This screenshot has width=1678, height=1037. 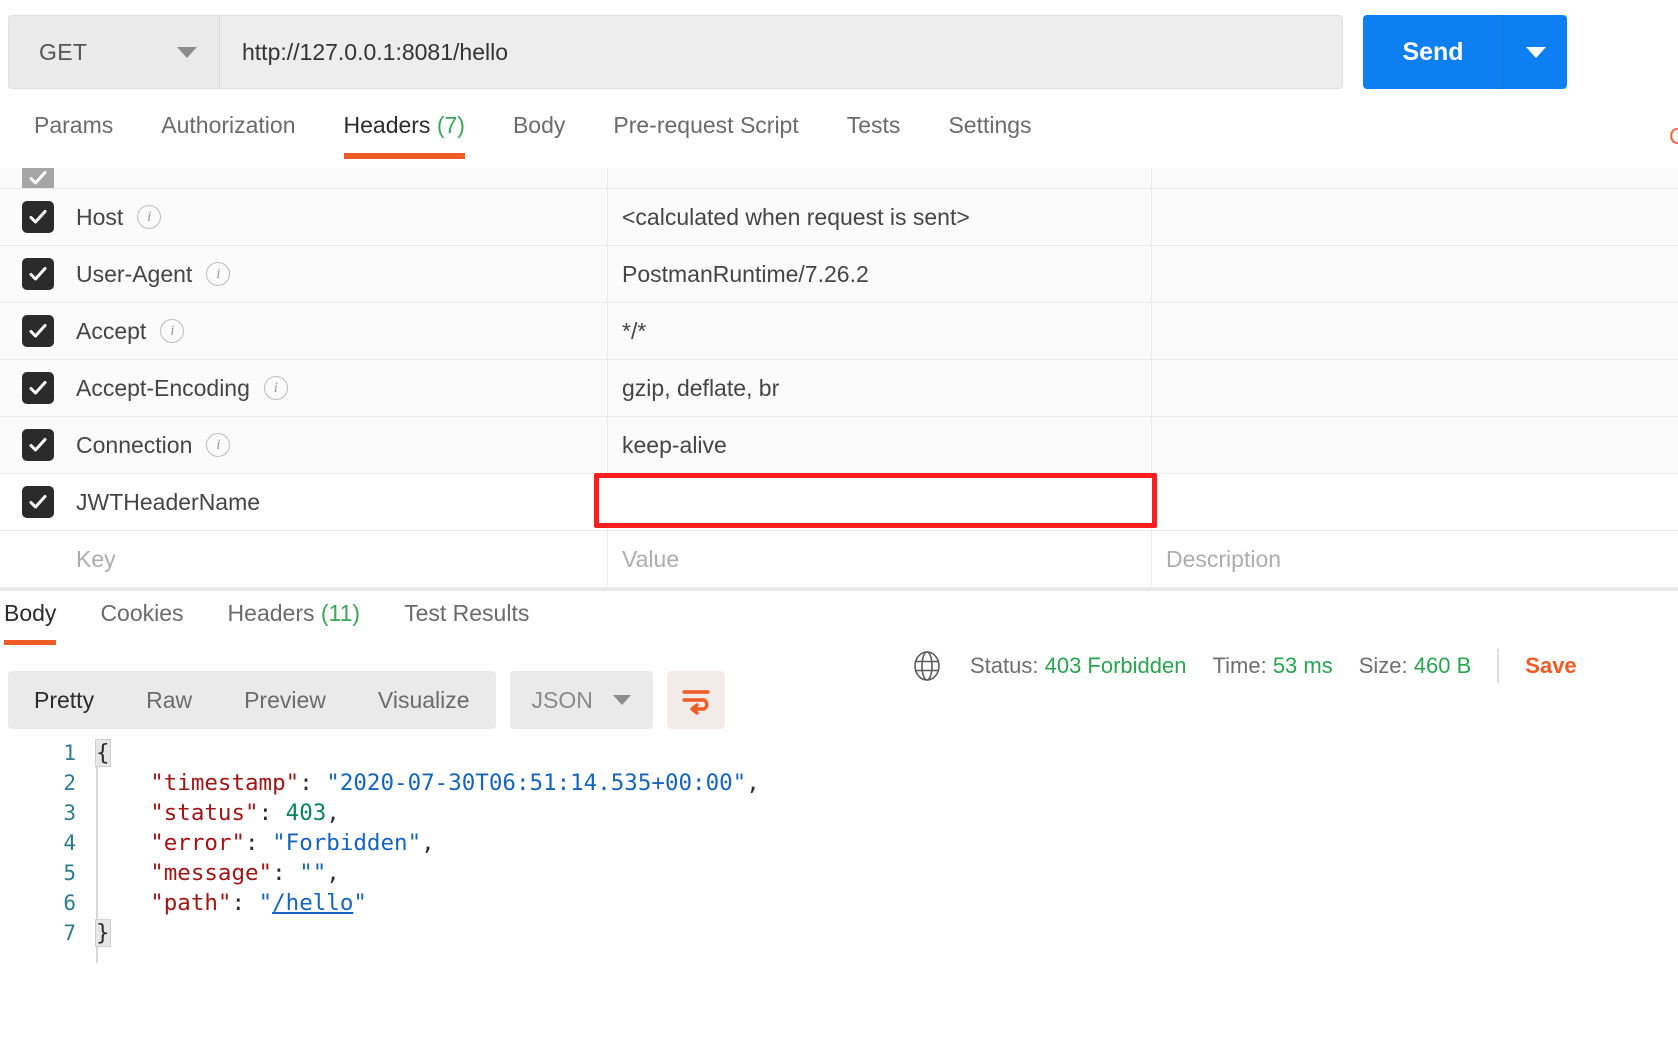 What do you see at coordinates (114, 52) in the screenshot?
I see `http-method-select: GET` at bounding box center [114, 52].